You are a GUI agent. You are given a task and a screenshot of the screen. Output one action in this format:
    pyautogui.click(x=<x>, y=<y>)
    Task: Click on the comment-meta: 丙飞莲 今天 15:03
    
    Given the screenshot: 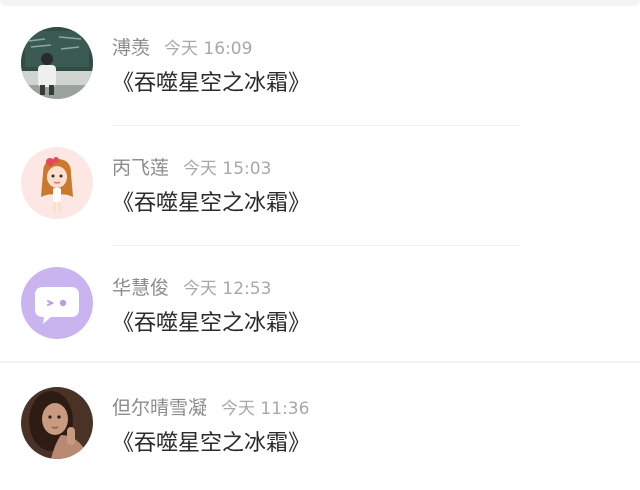 What is the action you would take?
    pyautogui.click(x=191, y=166)
    